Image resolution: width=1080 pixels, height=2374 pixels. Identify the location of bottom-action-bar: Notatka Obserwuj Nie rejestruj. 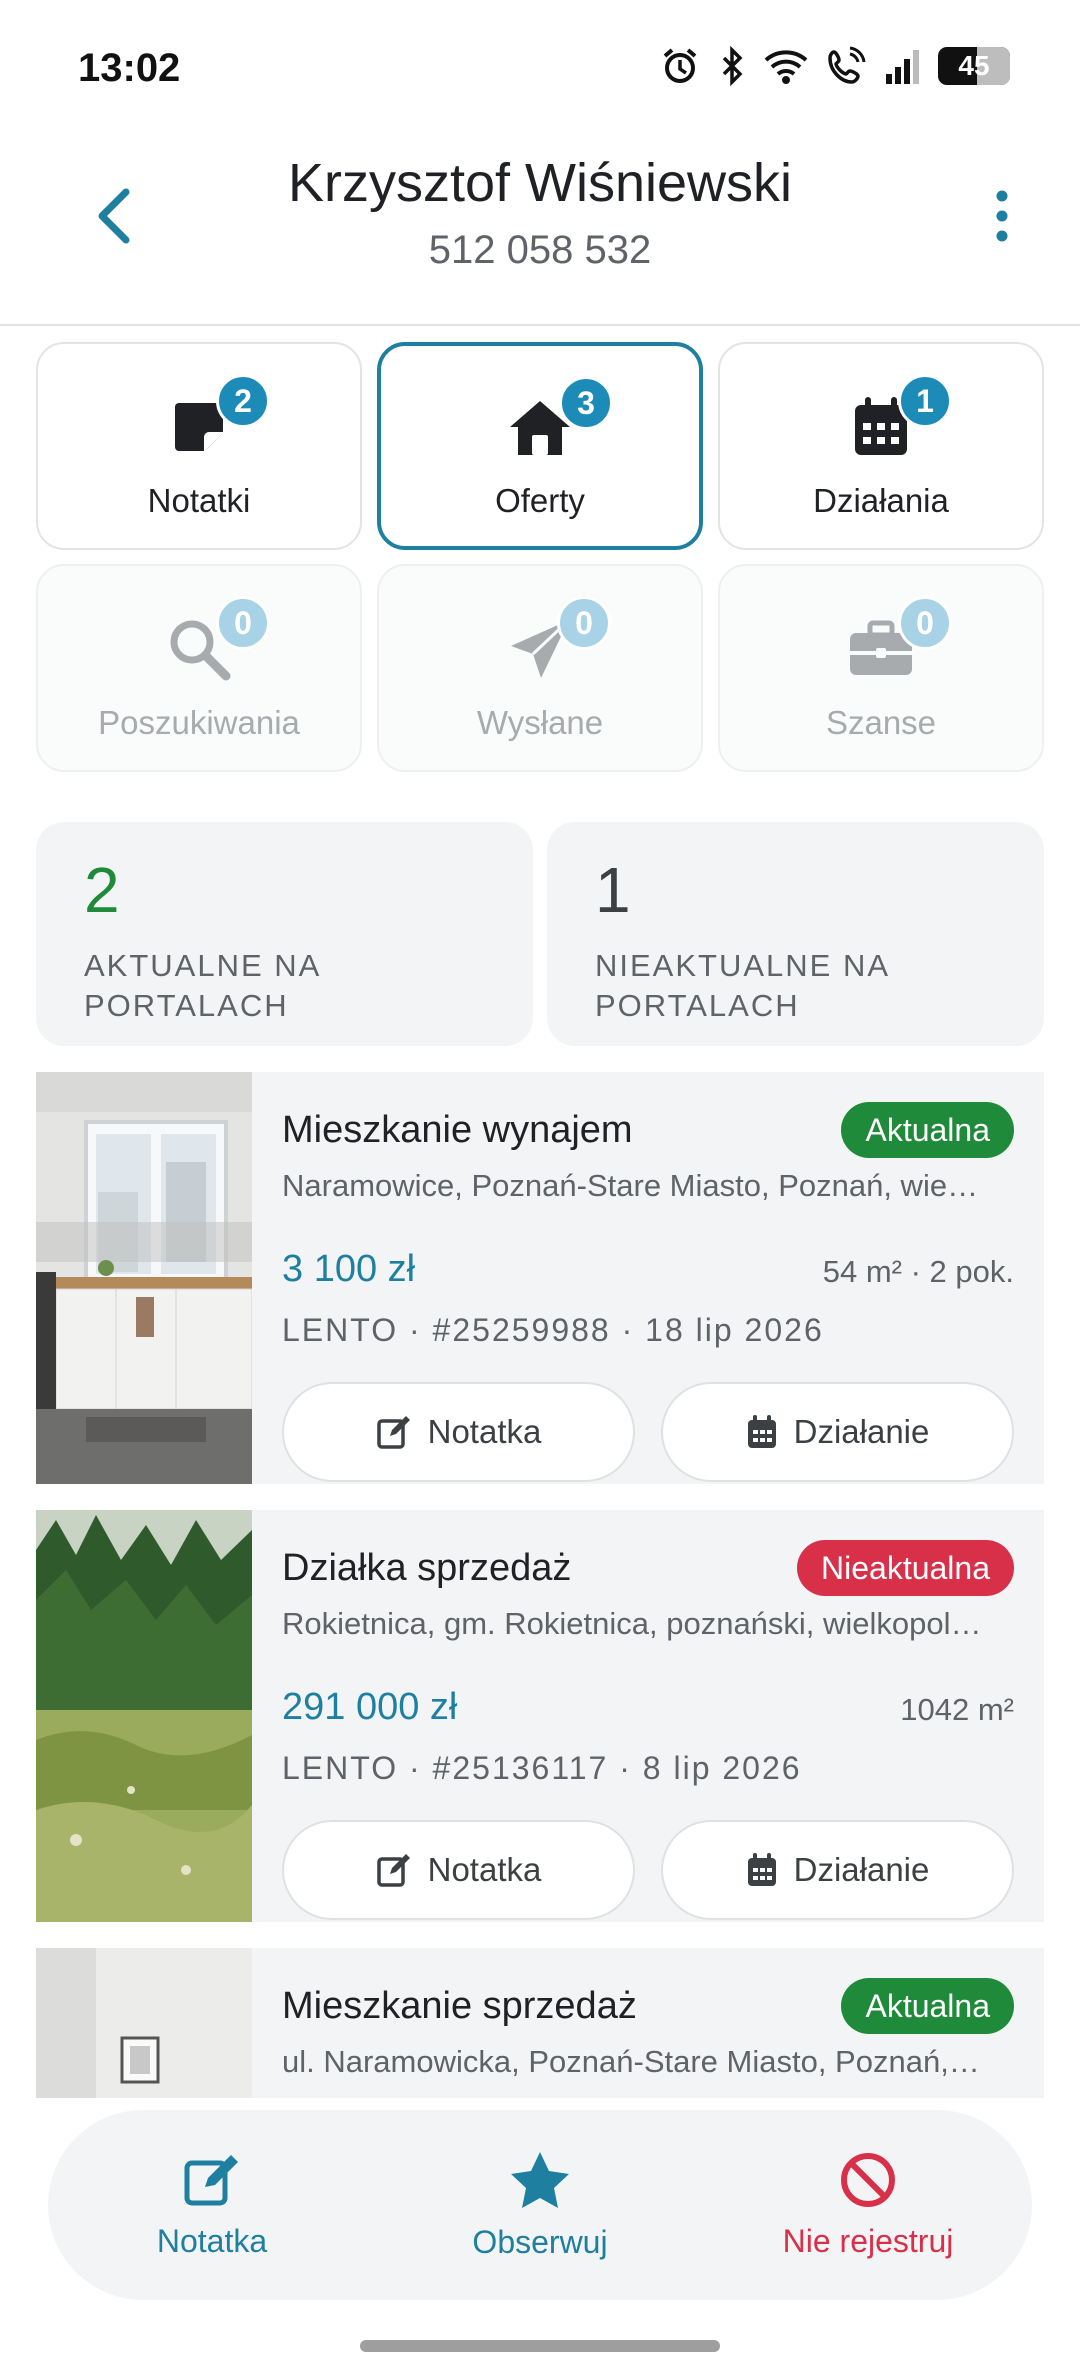
(540, 2205).